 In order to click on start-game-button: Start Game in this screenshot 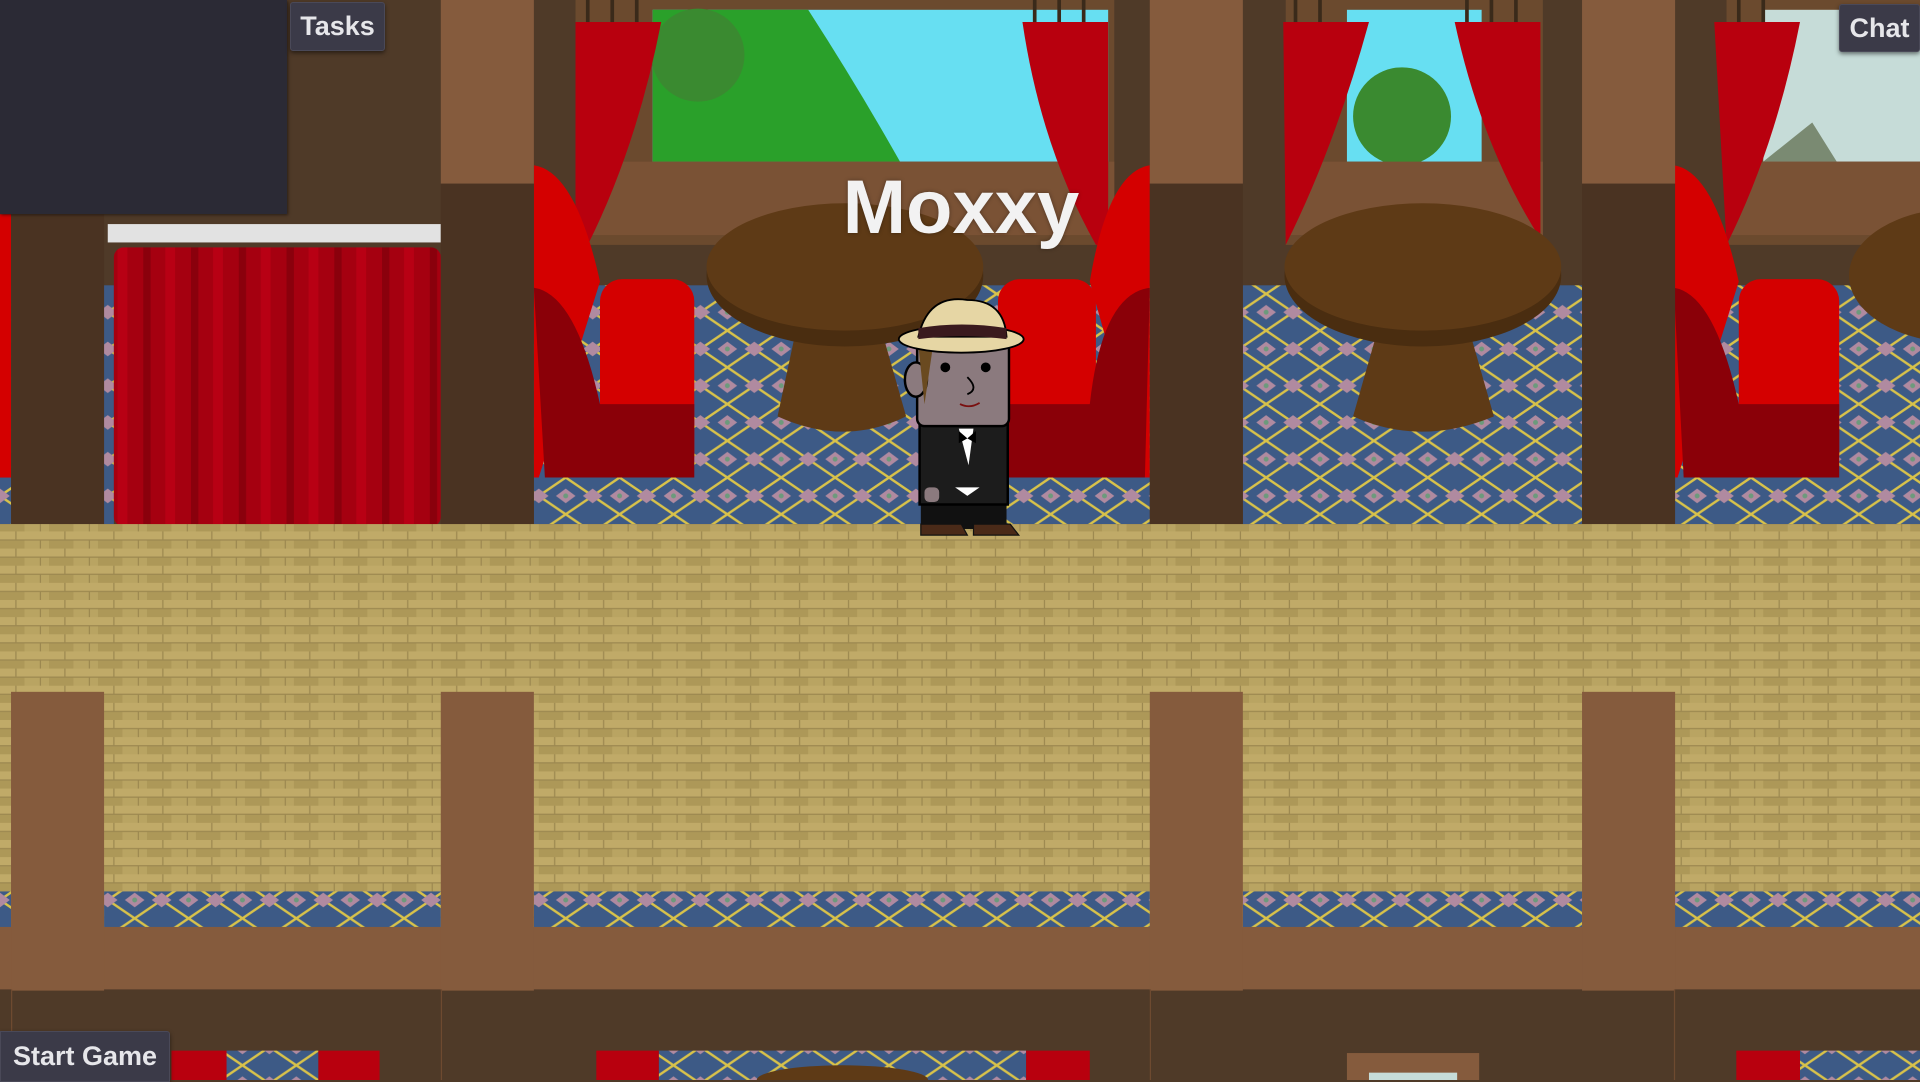, I will do `click(85, 1056)`.